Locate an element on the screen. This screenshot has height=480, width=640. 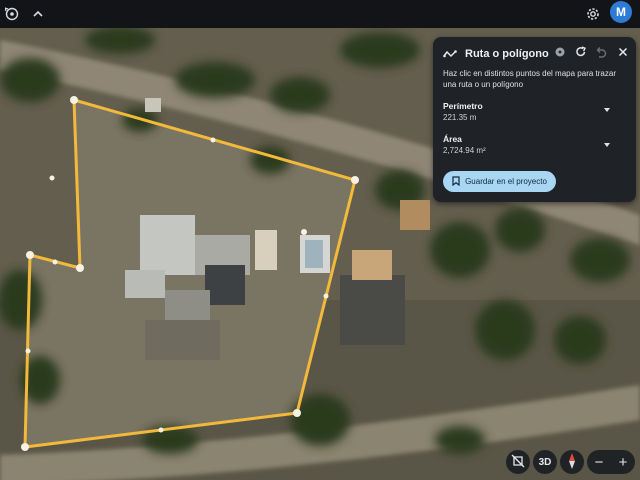
chevron-up-icon is located at coordinates (38, 14).